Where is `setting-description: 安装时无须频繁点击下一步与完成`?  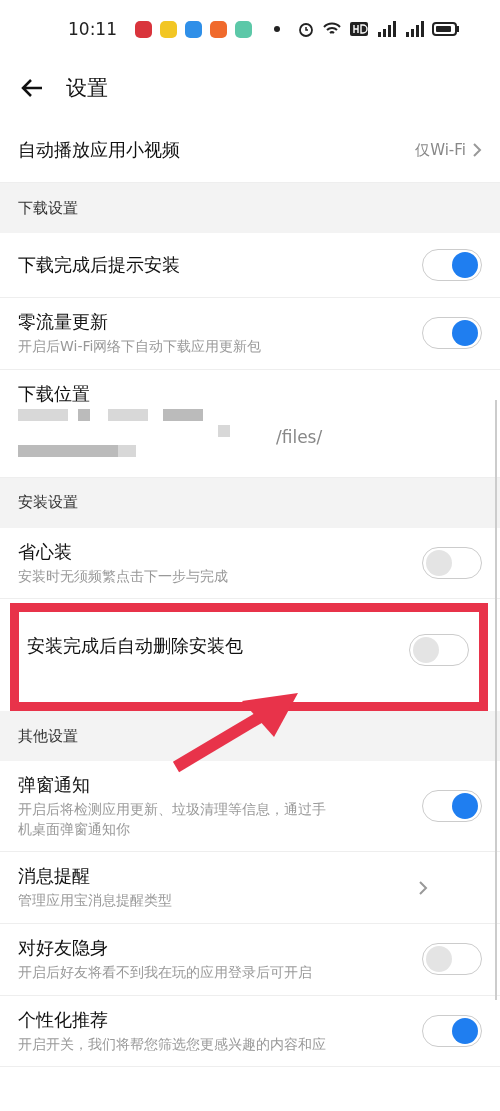
setting-description: 安装时无须频繁点击下一步与完成 is located at coordinates (123, 576).